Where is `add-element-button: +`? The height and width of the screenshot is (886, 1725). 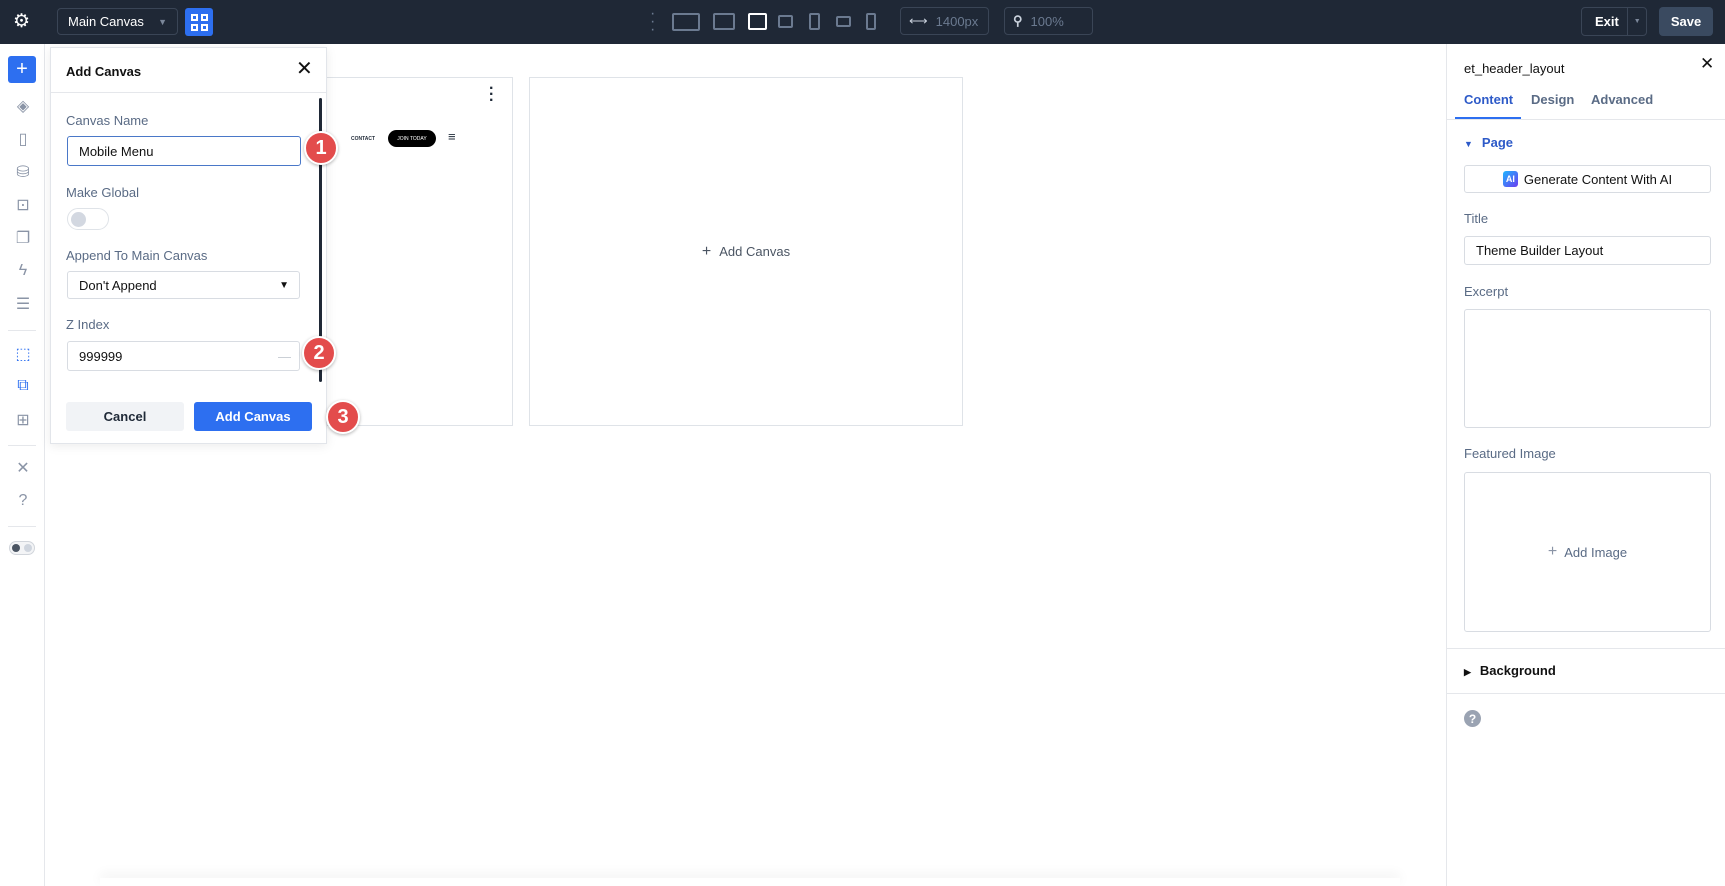
add-element-button: + is located at coordinates (22, 69).